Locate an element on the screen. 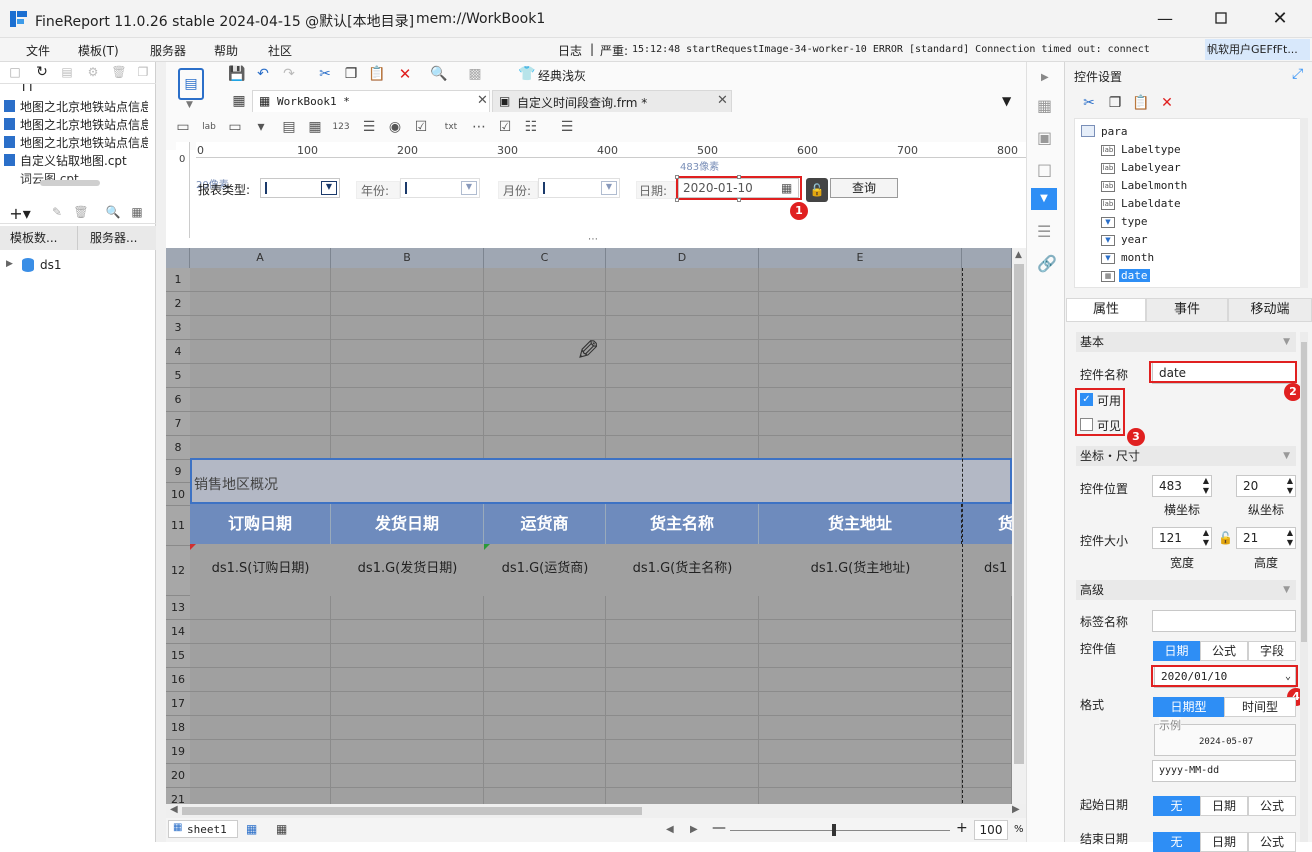 Image resolution: width=1312 pixels, height=852 pixels. label-date: 日期: is located at coordinates (656, 190).